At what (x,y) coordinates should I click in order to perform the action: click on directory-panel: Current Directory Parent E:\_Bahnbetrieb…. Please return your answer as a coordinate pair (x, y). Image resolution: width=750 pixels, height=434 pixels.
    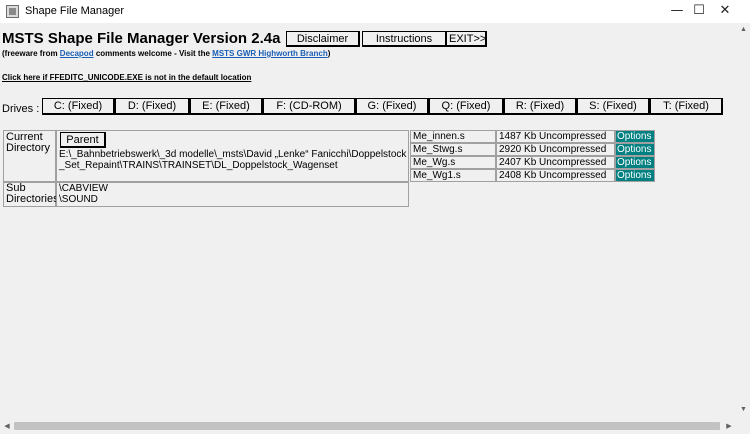
    Looking at the image, I should click on (206, 168).